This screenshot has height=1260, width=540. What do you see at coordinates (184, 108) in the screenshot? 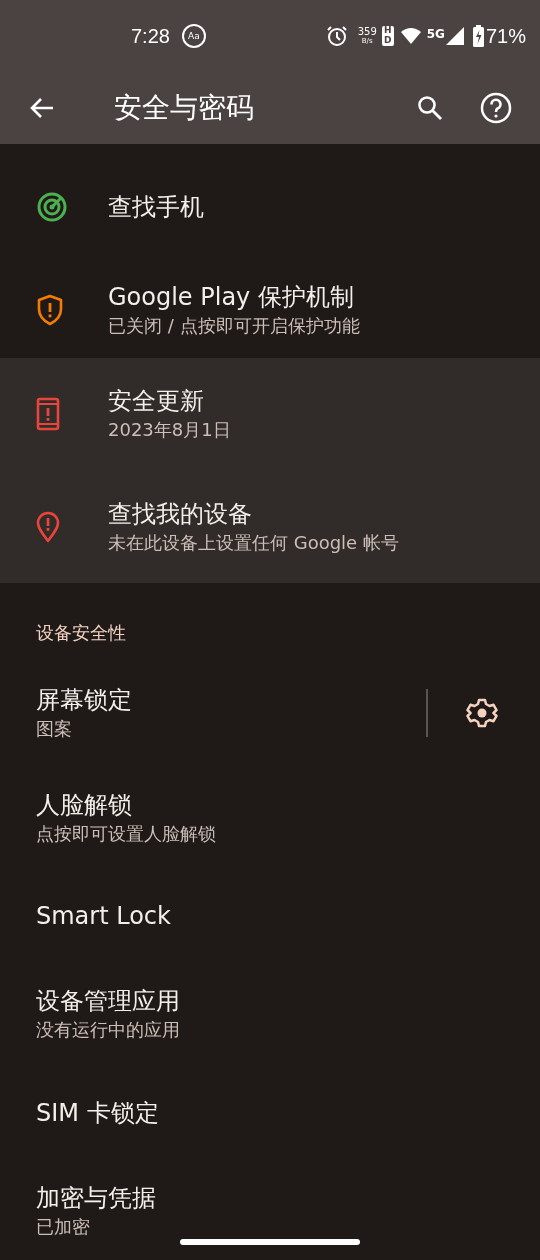
I see `page-title: 安全与密码` at bounding box center [184, 108].